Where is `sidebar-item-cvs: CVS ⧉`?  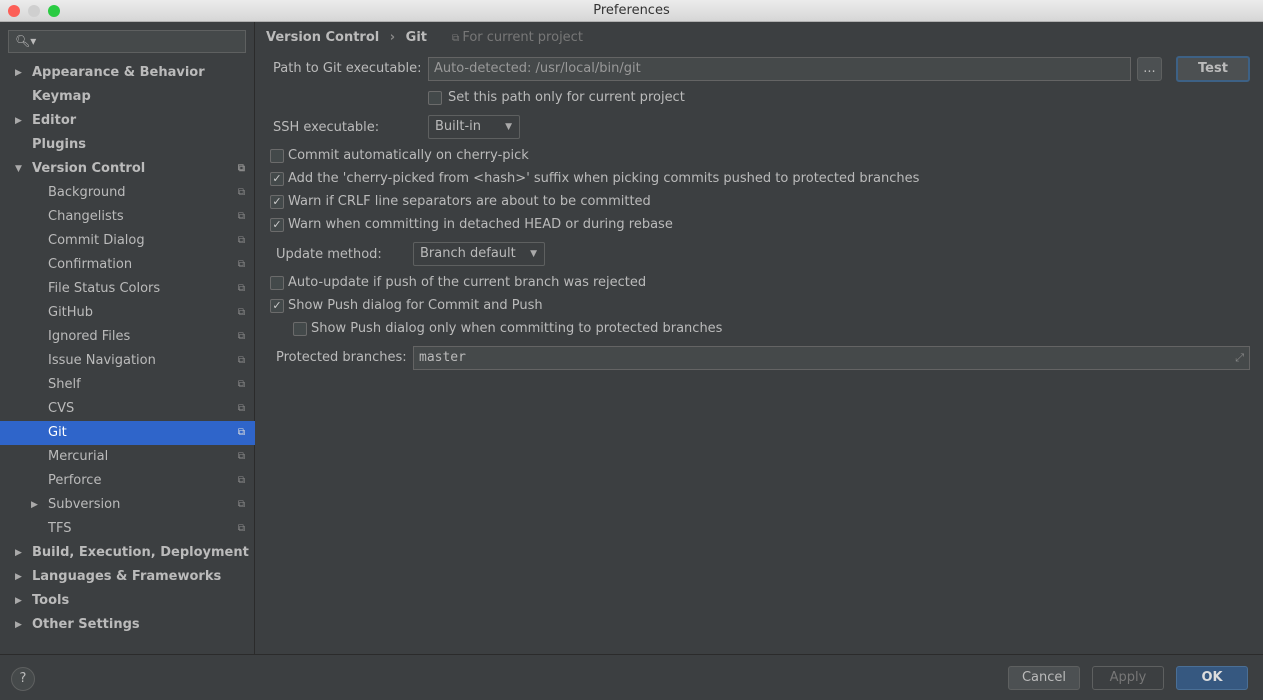
sidebar-item-cvs: CVS ⧉ is located at coordinates (127, 409).